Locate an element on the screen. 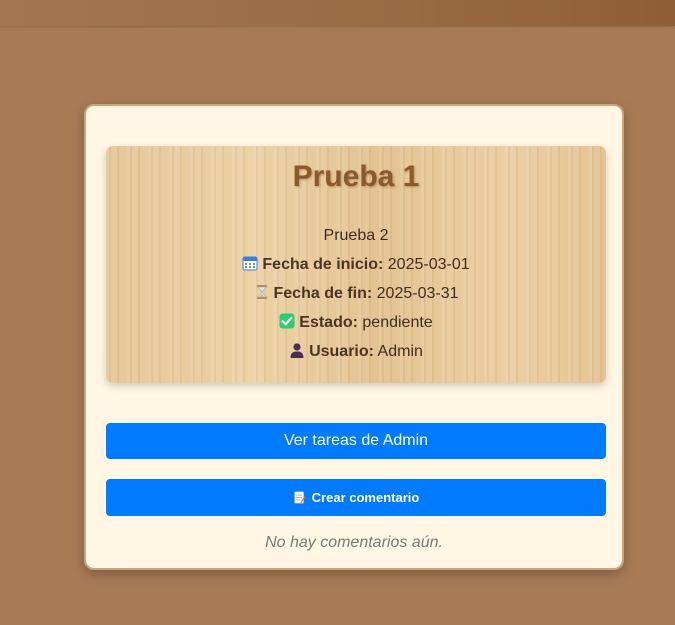 The image size is (675, 625). memo-icon is located at coordinates (299, 497).